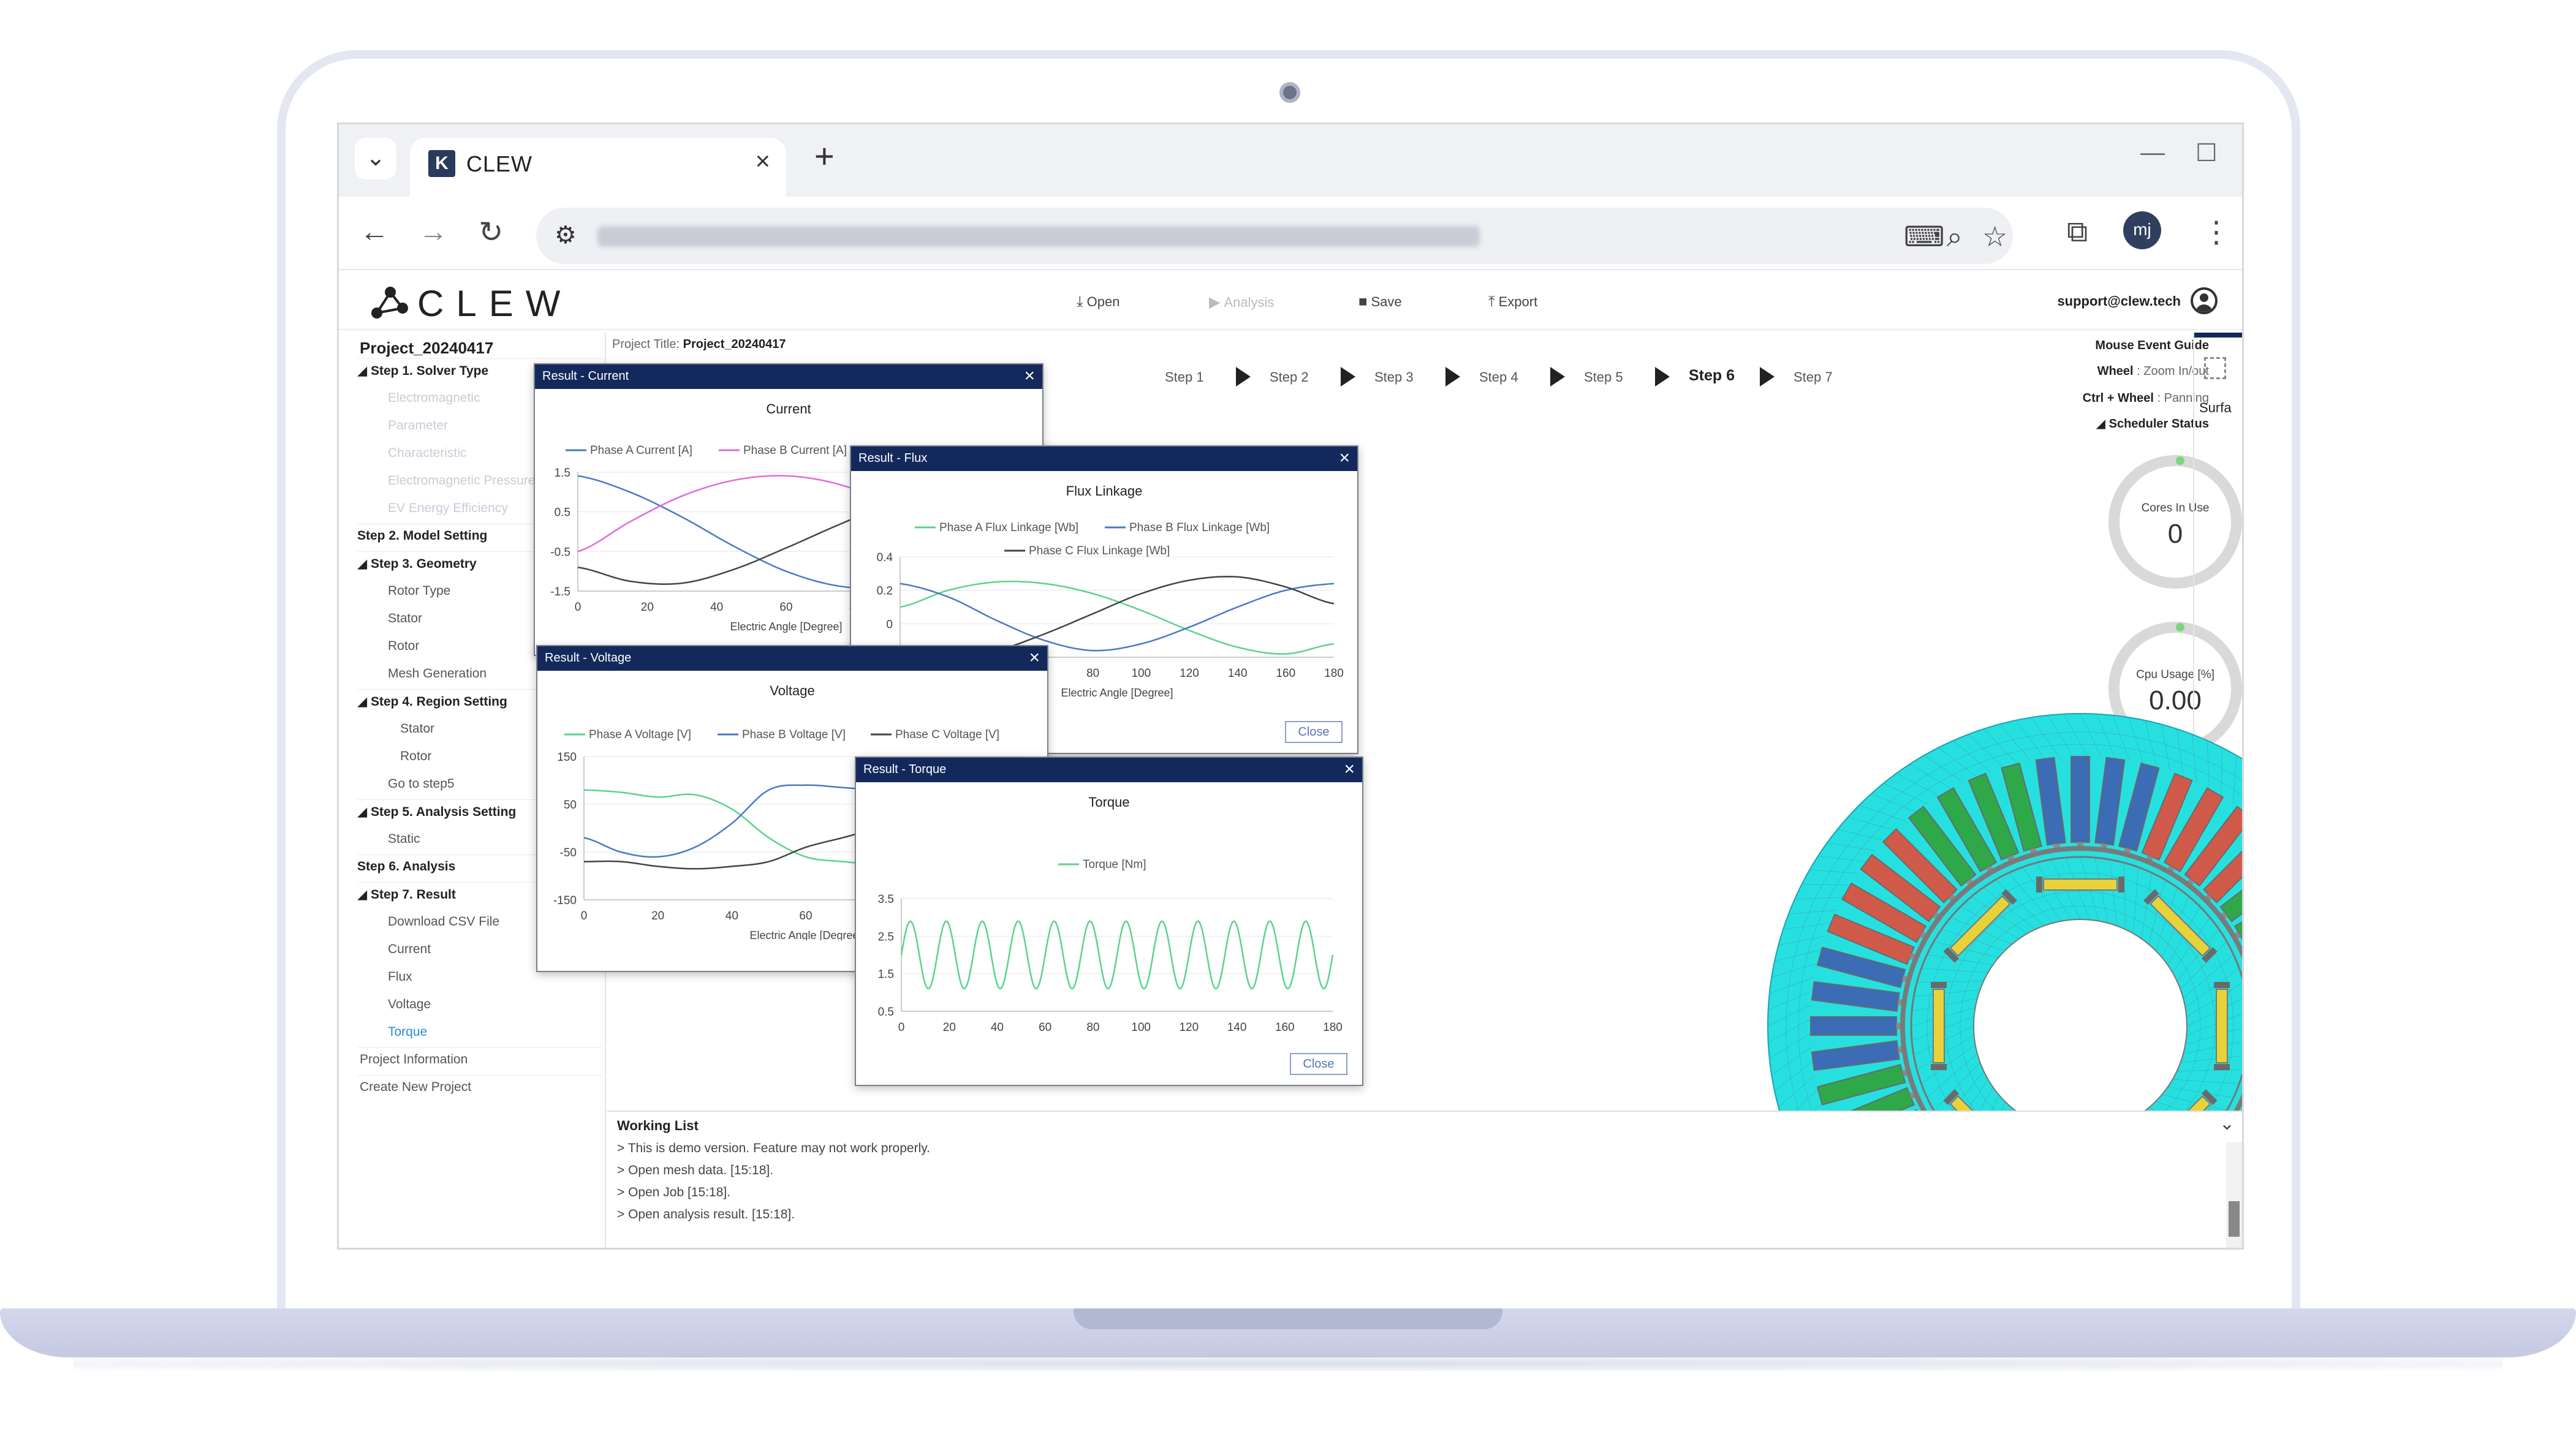  What do you see at coordinates (2080, 1026) in the screenshot?
I see `shaft-hole` at bounding box center [2080, 1026].